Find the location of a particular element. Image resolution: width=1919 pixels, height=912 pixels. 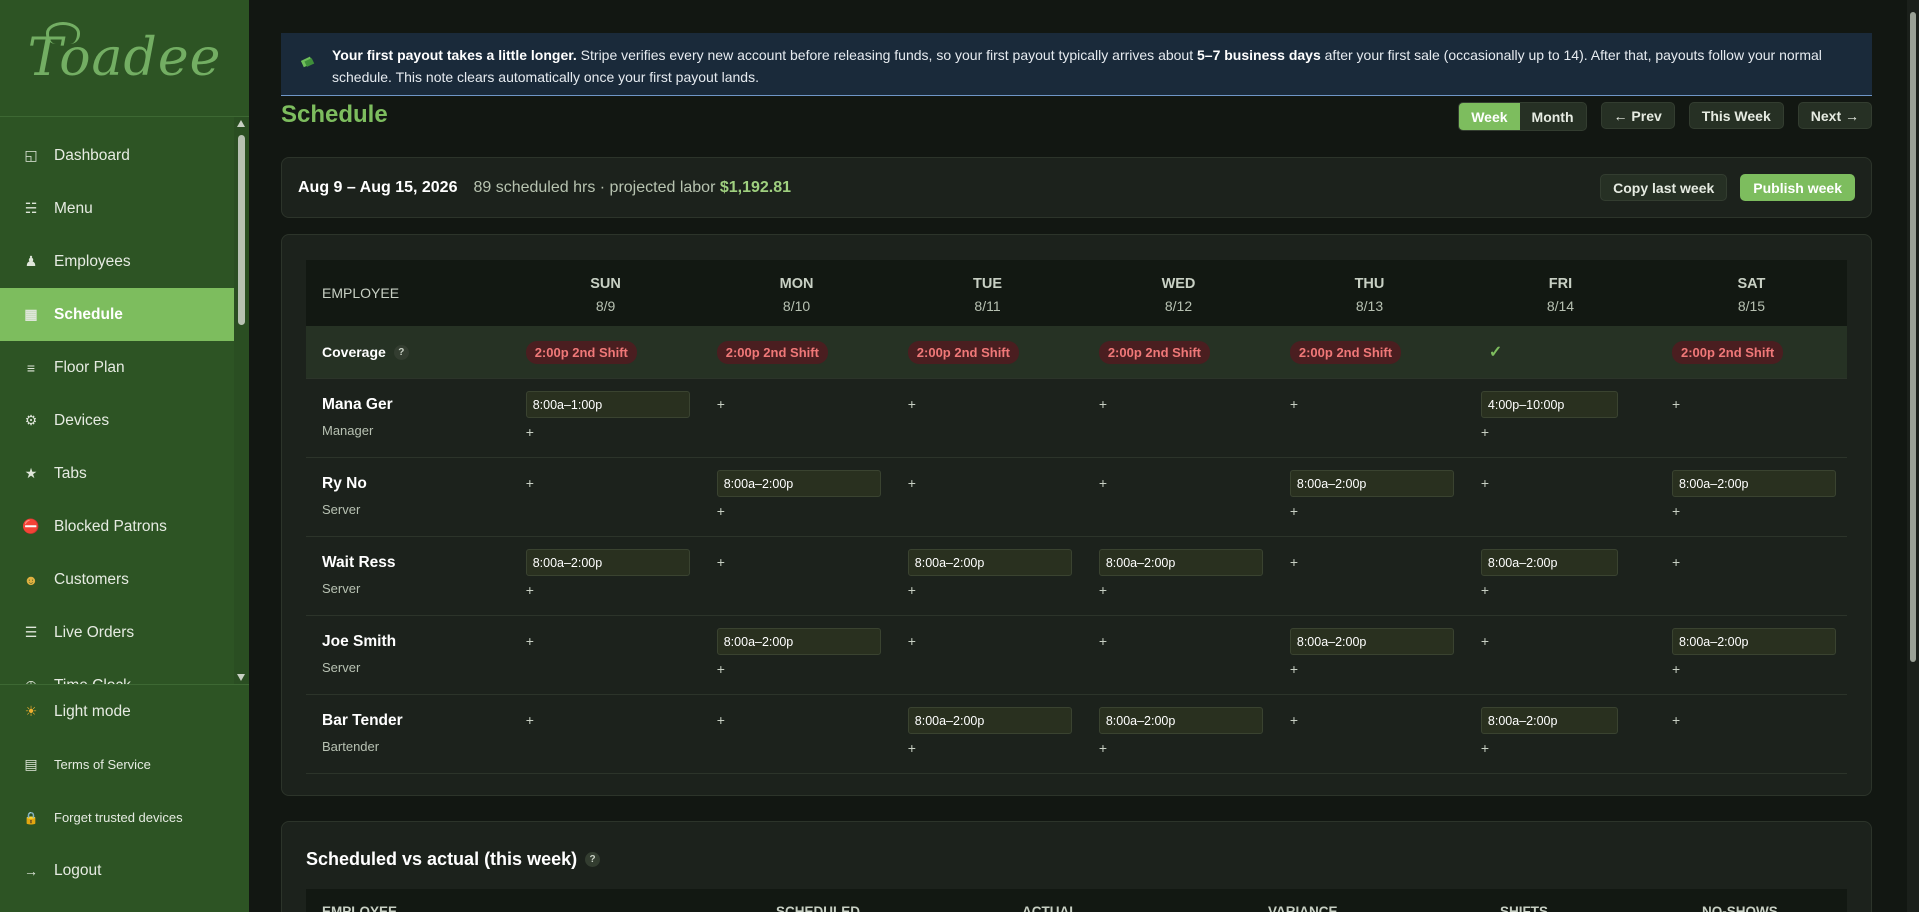

main-scrollbar is located at coordinates (1913, 456).